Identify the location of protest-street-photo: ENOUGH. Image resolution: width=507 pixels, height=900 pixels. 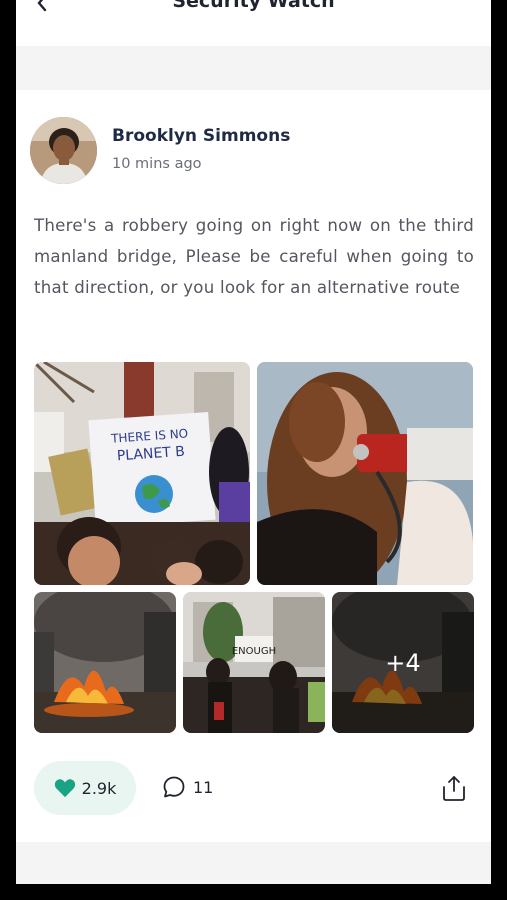
(254, 662).